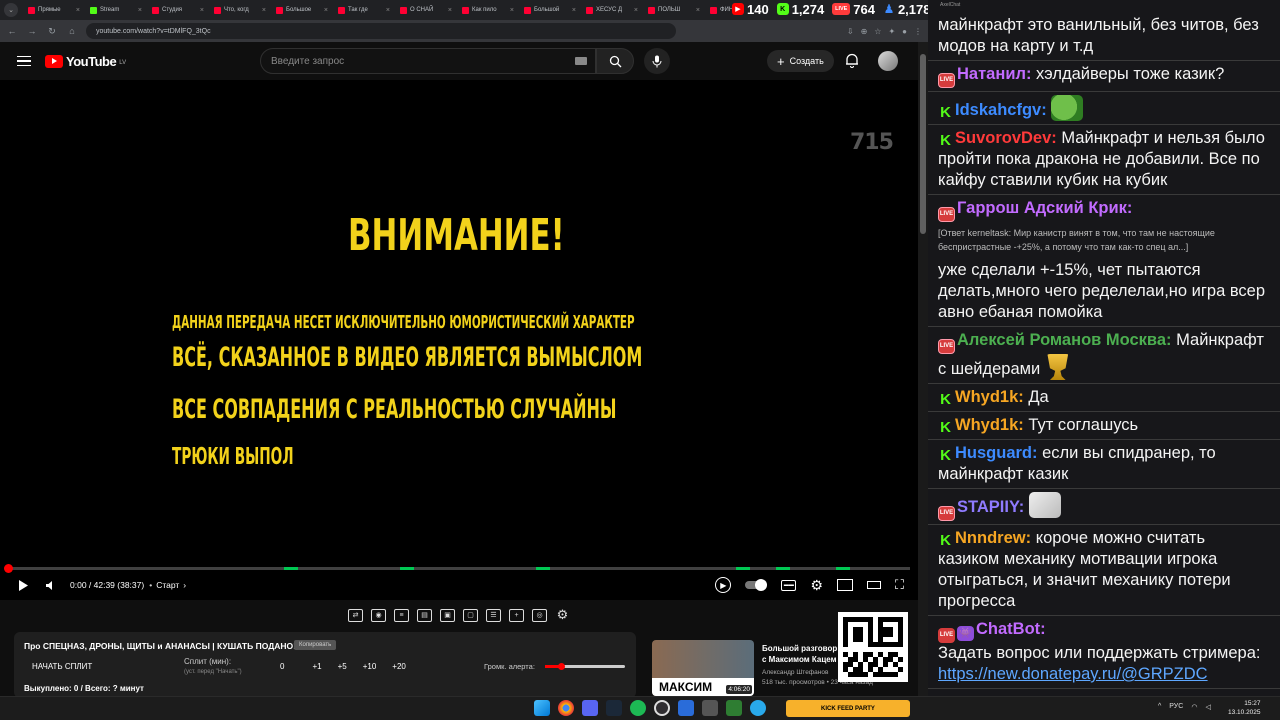 This screenshot has width=1280, height=720. What do you see at coordinates (315, 645) in the screenshot?
I see `copy-button: Копировать` at bounding box center [315, 645].